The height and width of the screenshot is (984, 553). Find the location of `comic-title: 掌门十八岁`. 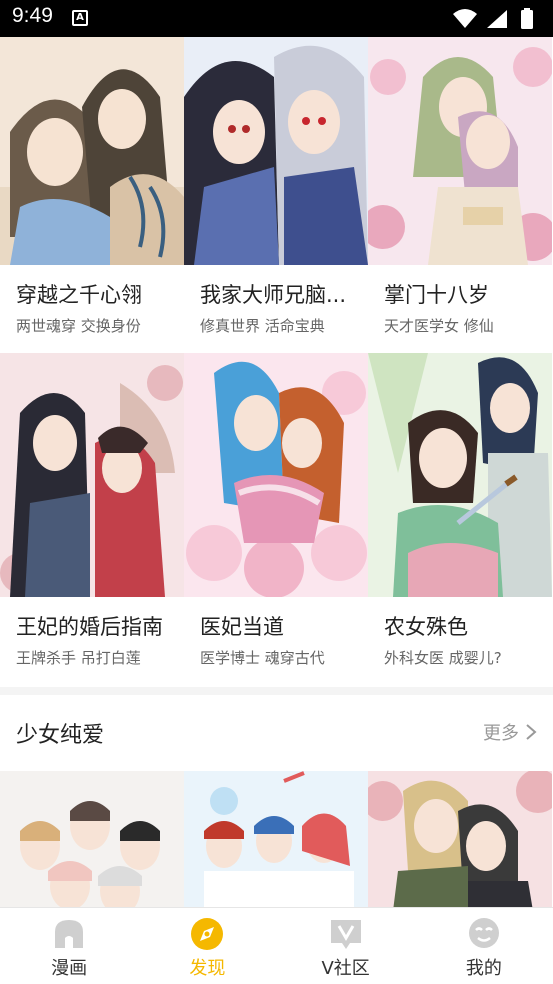

comic-title: 掌门十八岁 is located at coordinates (436, 295).